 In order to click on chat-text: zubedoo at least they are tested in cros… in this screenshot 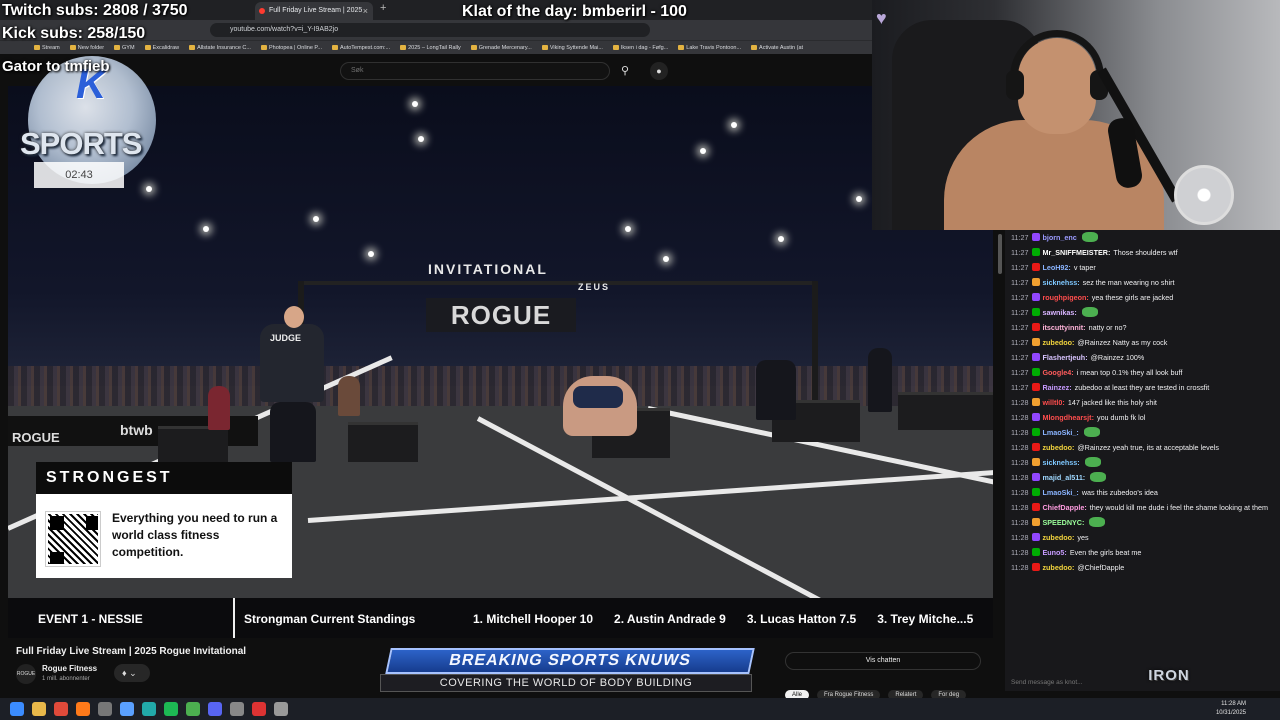, I will do `click(1142, 387)`.